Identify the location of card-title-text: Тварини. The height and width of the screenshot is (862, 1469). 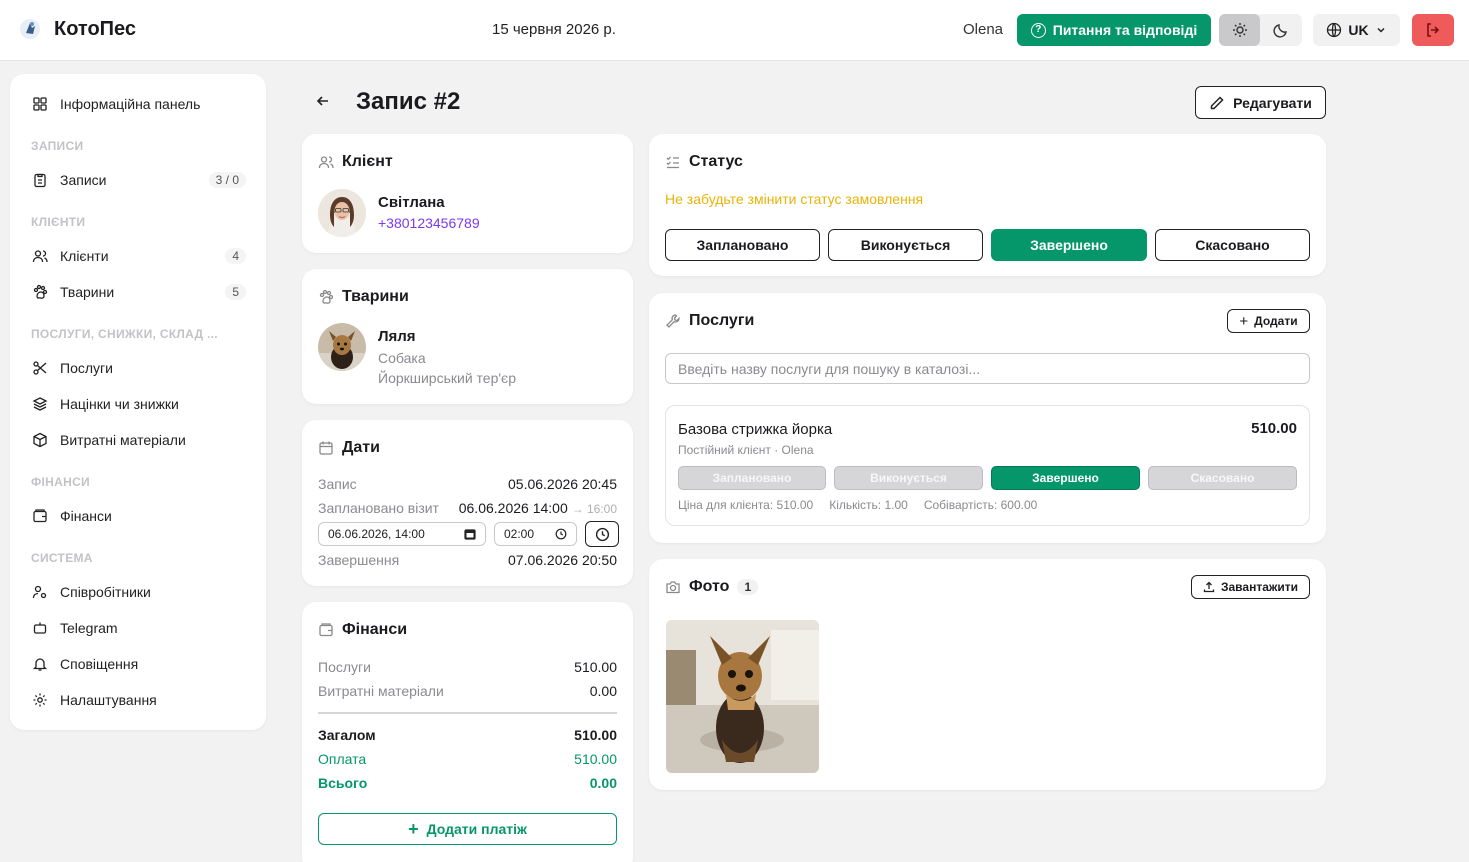
(375, 296).